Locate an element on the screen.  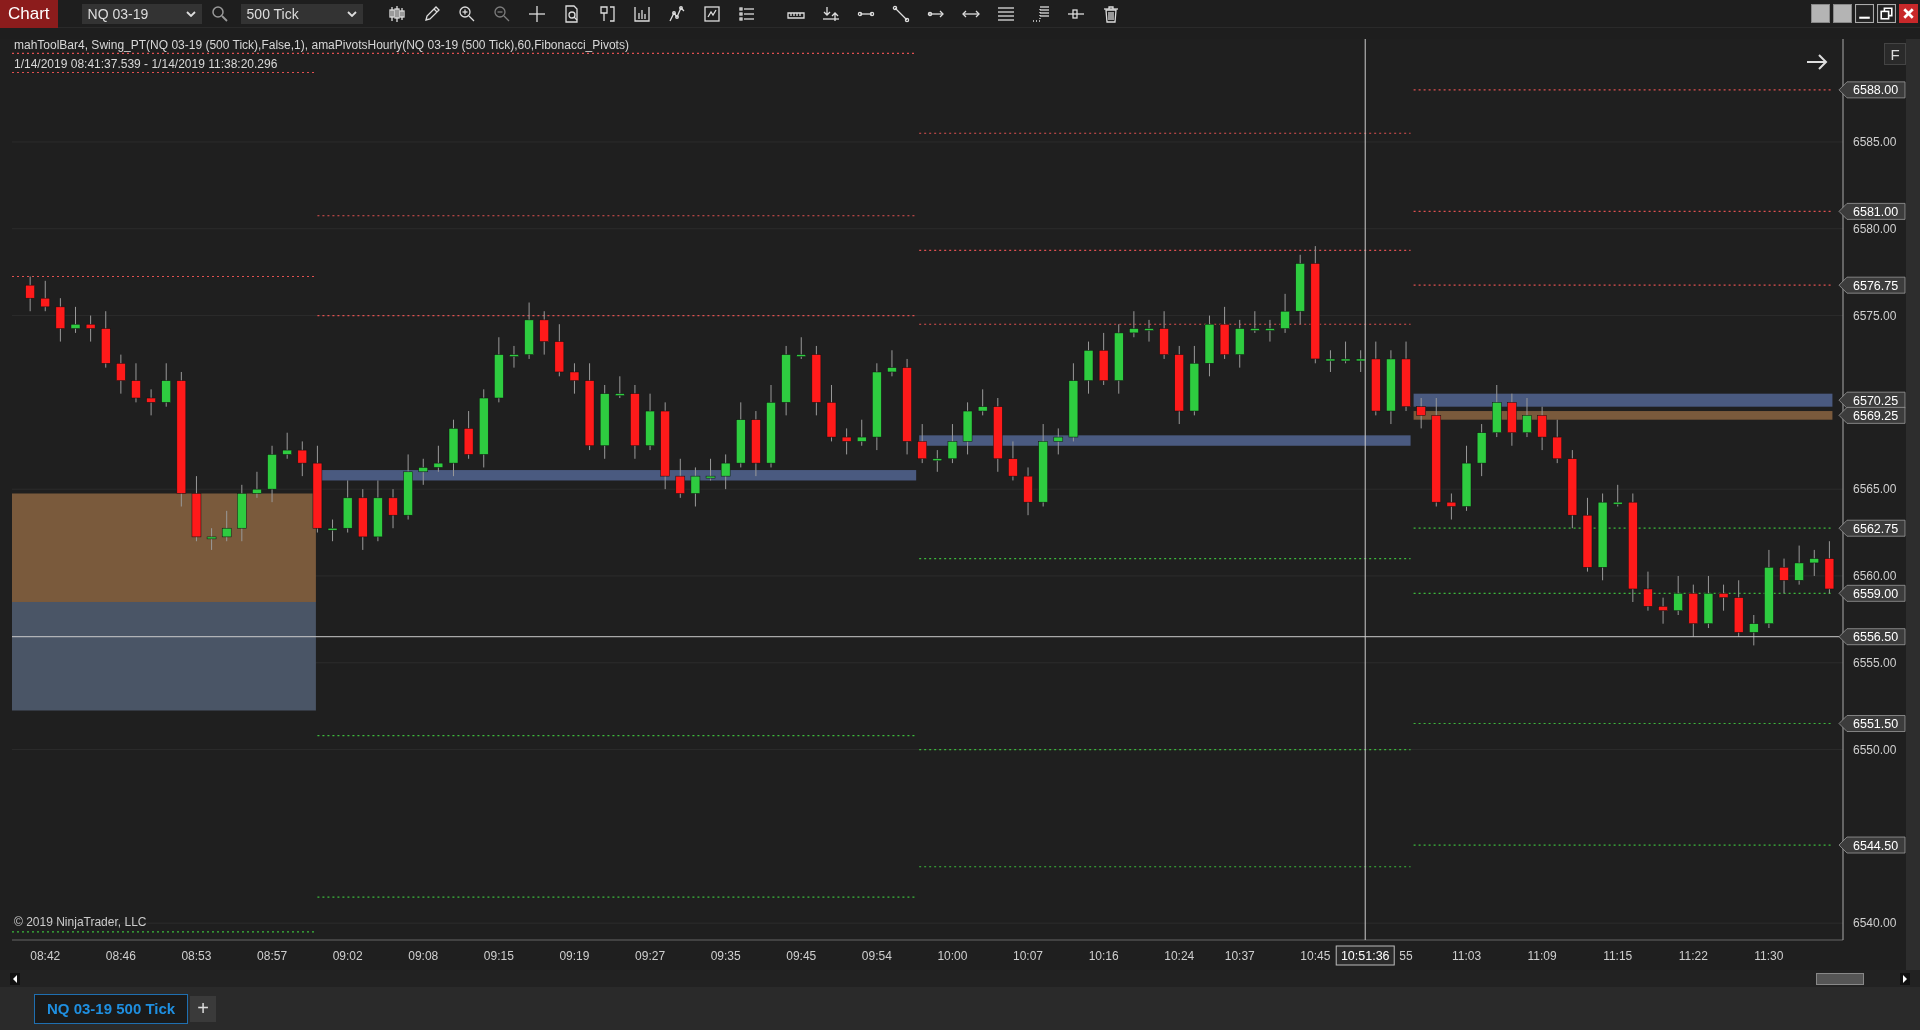
scrollbar-thumb is located at coordinates (1840, 978).